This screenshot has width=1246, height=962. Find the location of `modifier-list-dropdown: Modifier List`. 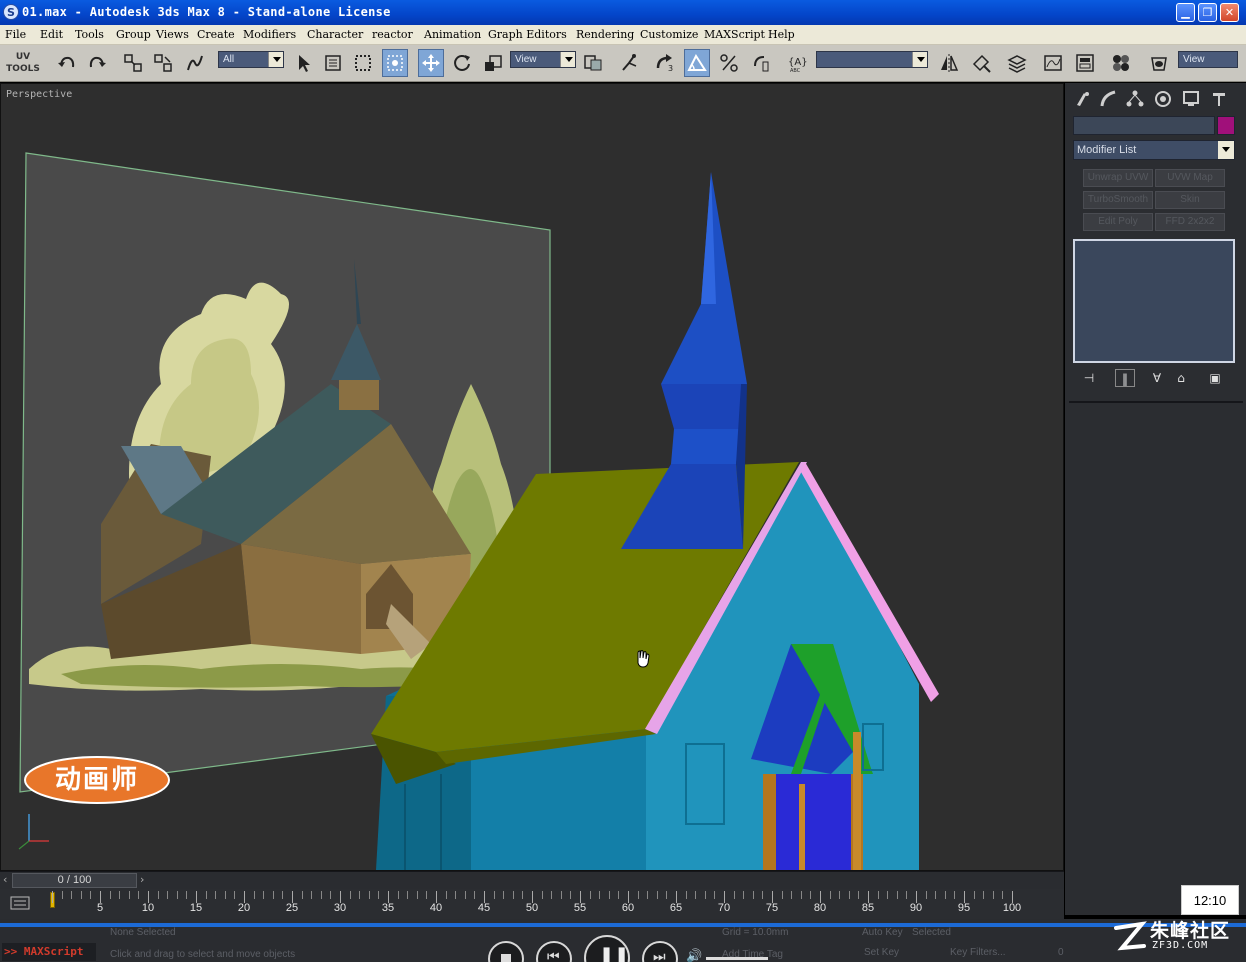

modifier-list-dropdown: Modifier List is located at coordinates (1154, 150).